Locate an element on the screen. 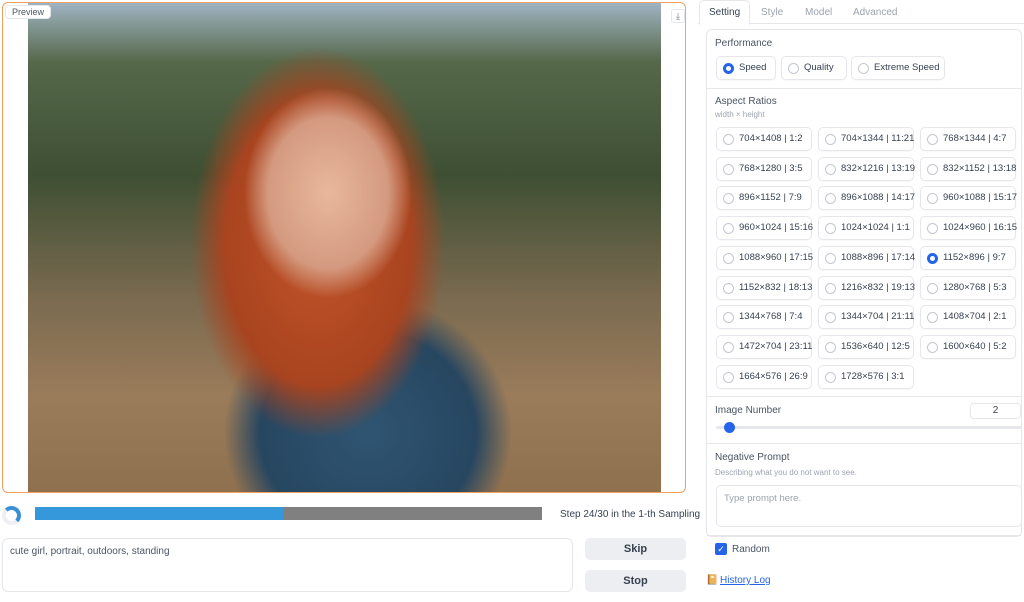  negative-prompt-input: Type prompt here. is located at coordinates (869, 506).